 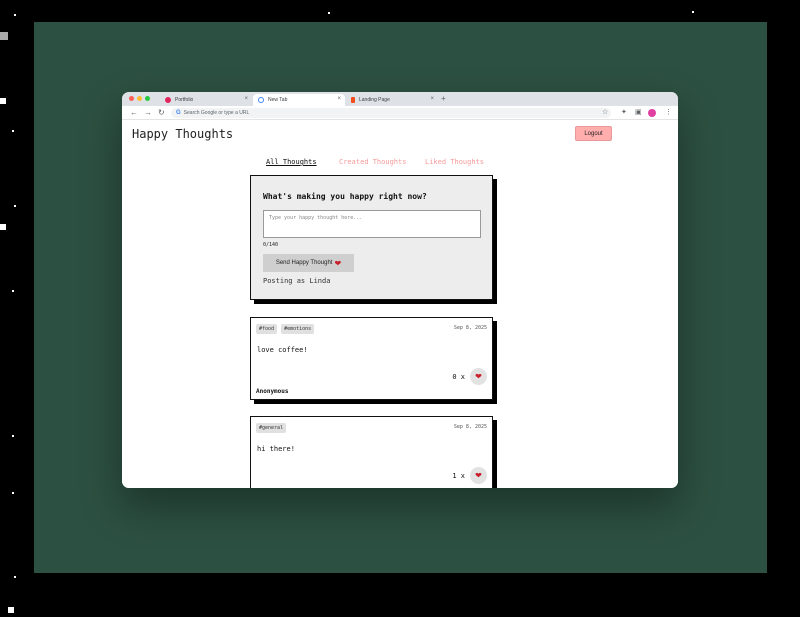 I want to click on thought-message: love coffee!, so click(x=282, y=350).